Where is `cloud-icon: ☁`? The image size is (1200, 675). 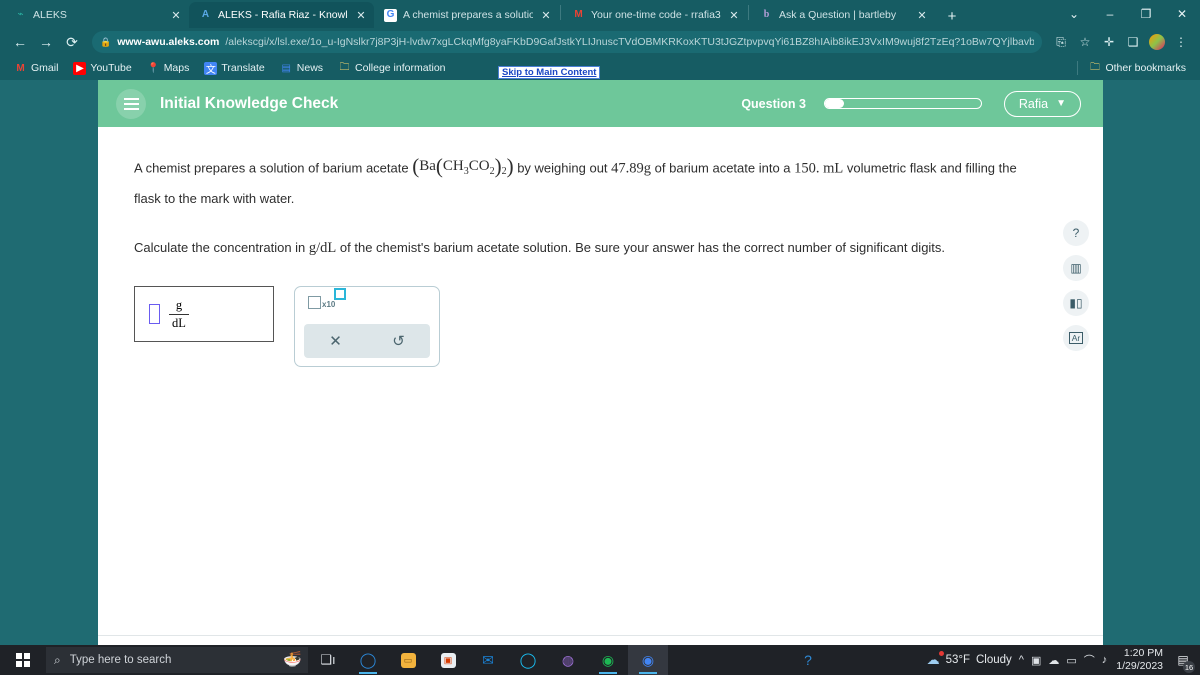
cloud-icon: ☁ is located at coordinates (933, 659).